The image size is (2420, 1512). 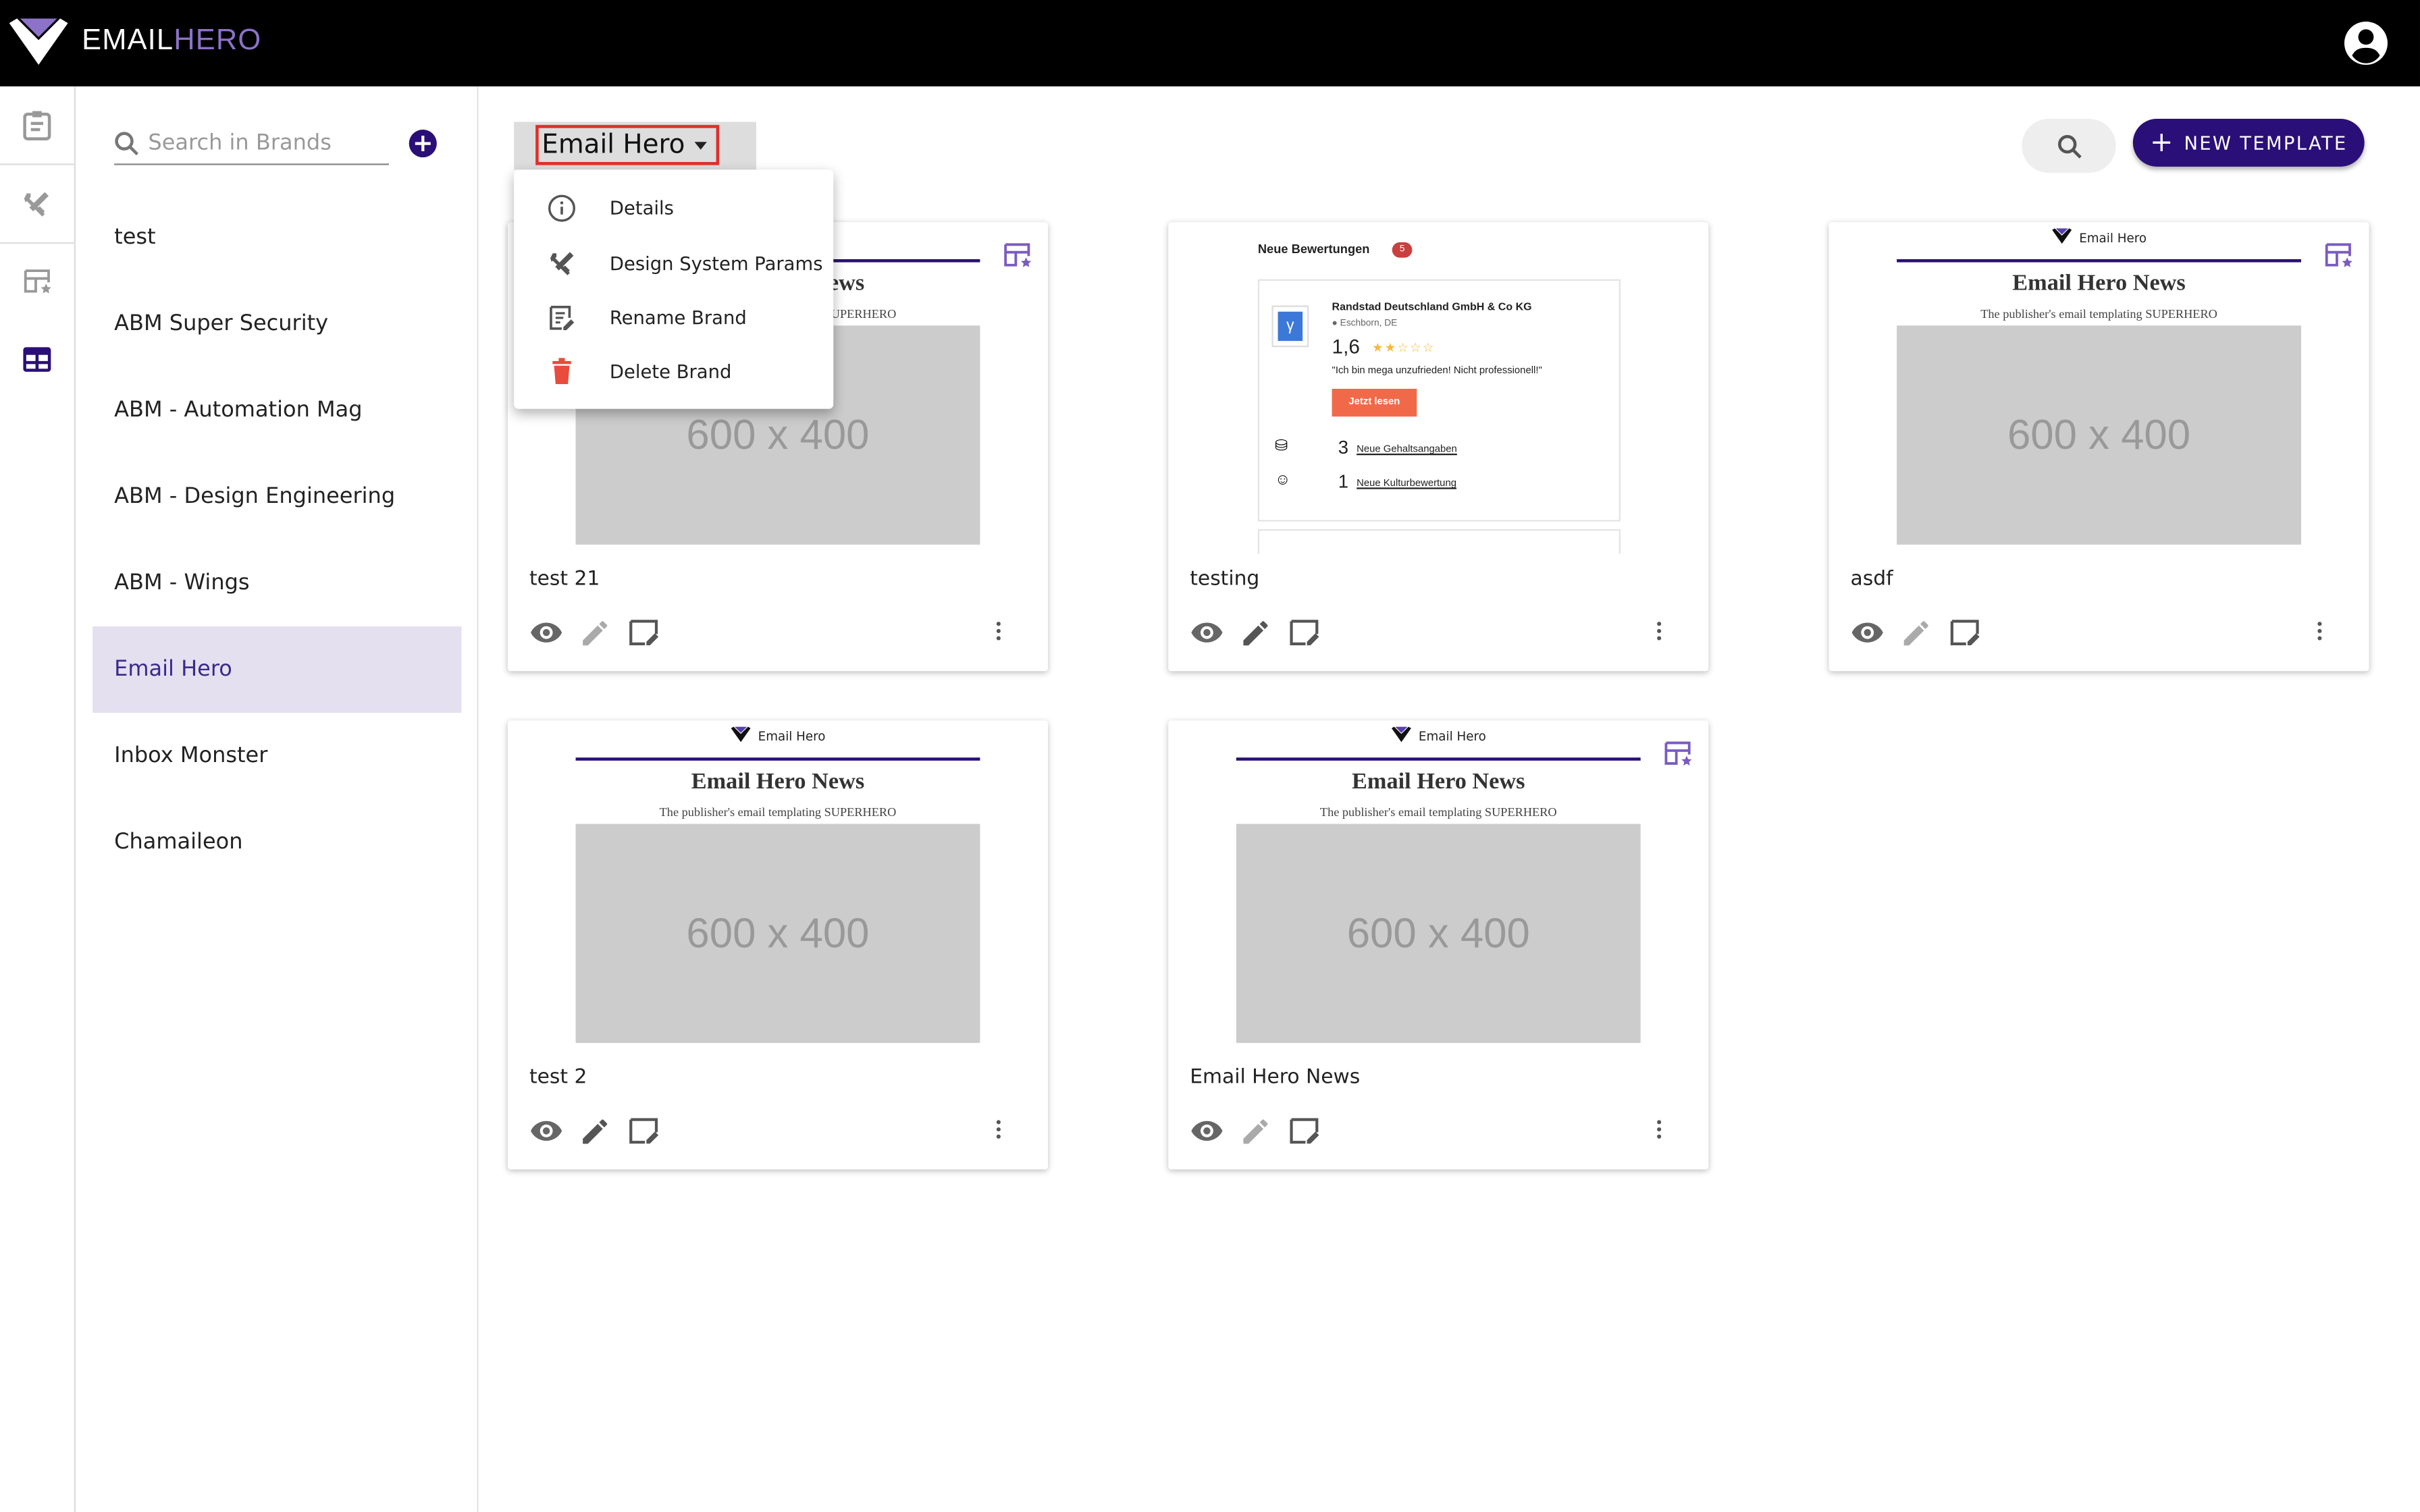 I want to click on logo-text-hero: HERO, so click(x=218, y=40).